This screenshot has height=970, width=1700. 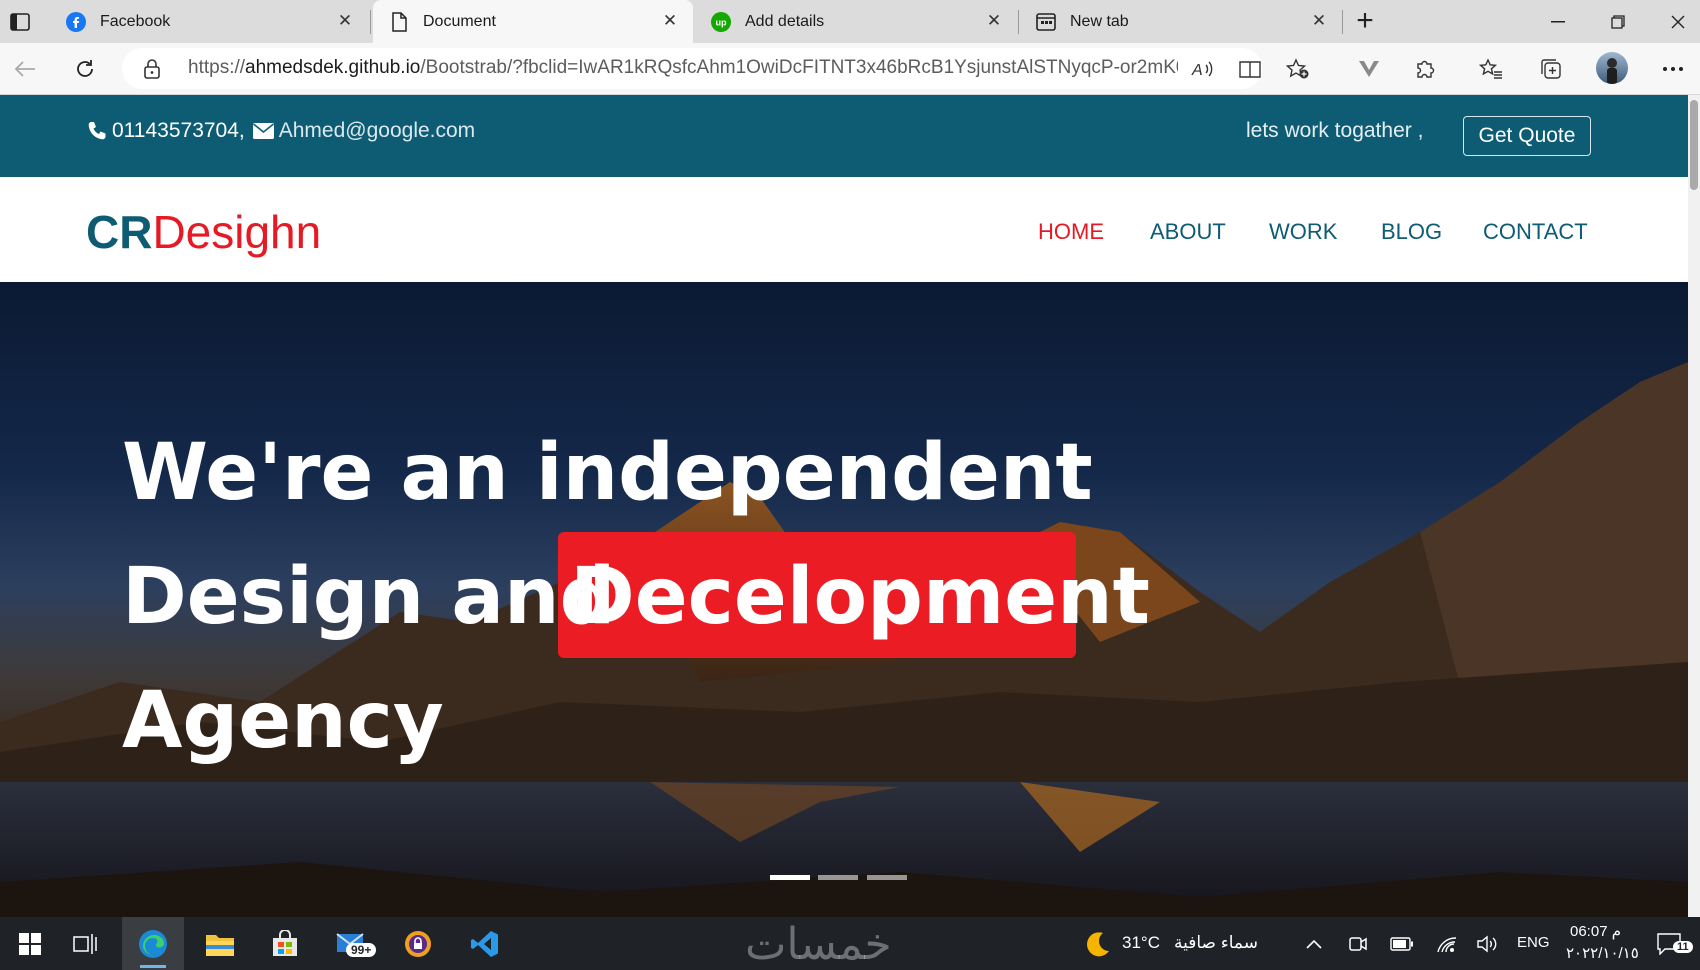 What do you see at coordinates (1683, 947) in the screenshot?
I see `notification-count-badge: 11` at bounding box center [1683, 947].